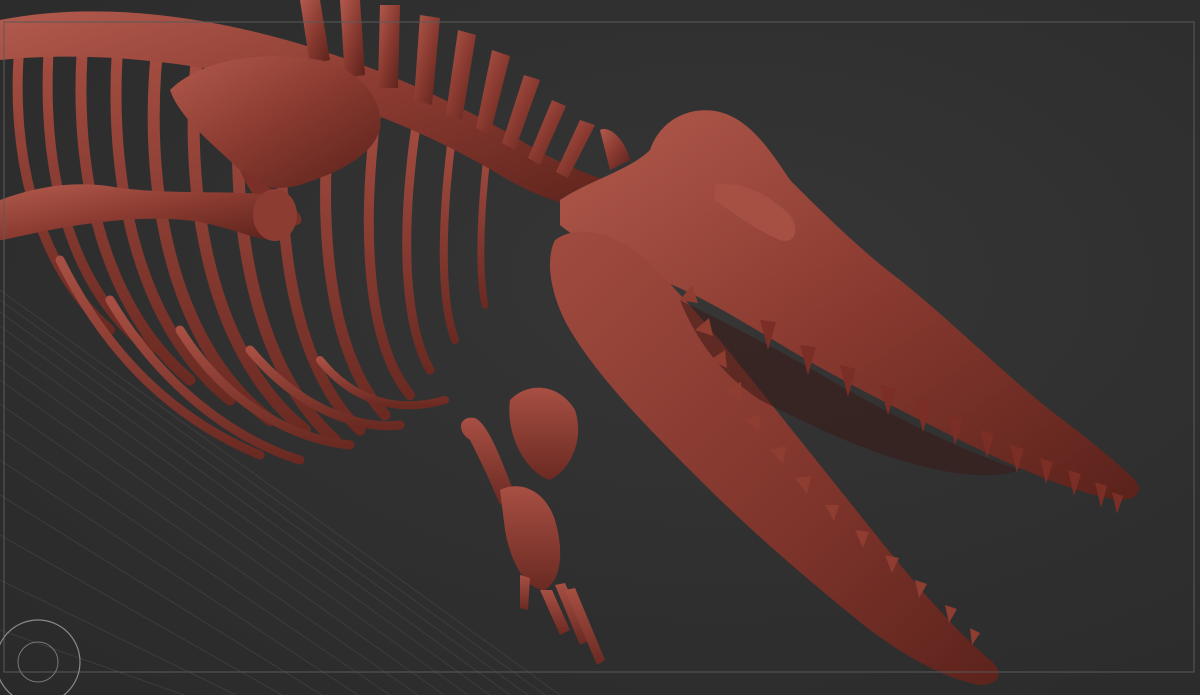 Image resolution: width=1200 pixels, height=695 pixels. What do you see at coordinates (532, 526) in the screenshot?
I see `flipper` at bounding box center [532, 526].